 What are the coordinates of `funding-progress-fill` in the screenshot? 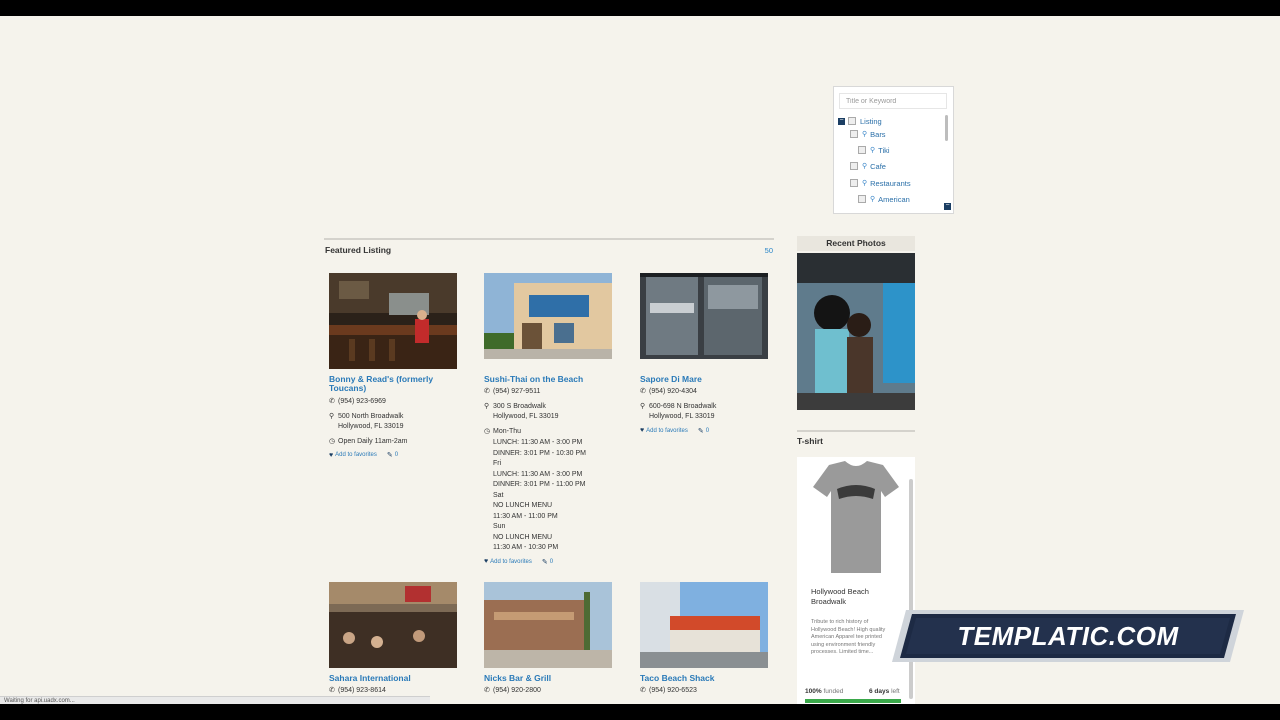 It's located at (853, 701).